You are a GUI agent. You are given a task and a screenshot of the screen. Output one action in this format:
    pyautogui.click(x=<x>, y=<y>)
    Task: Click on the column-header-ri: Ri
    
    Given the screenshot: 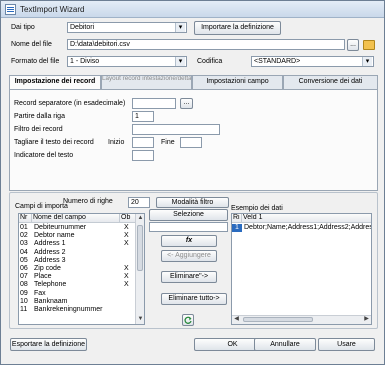 What is the action you would take?
    pyautogui.click(x=237, y=218)
    